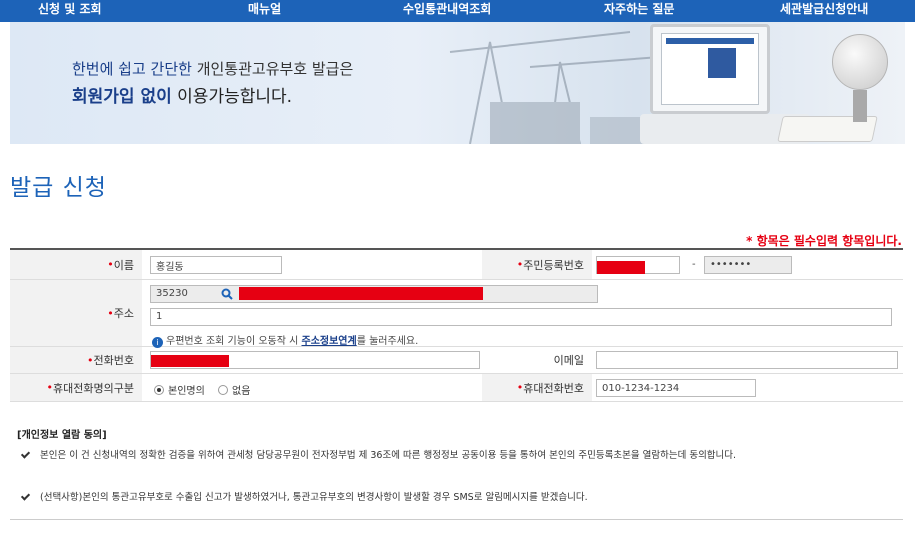  Describe the element at coordinates (860, 62) in the screenshot. I see `globe-icon` at that location.